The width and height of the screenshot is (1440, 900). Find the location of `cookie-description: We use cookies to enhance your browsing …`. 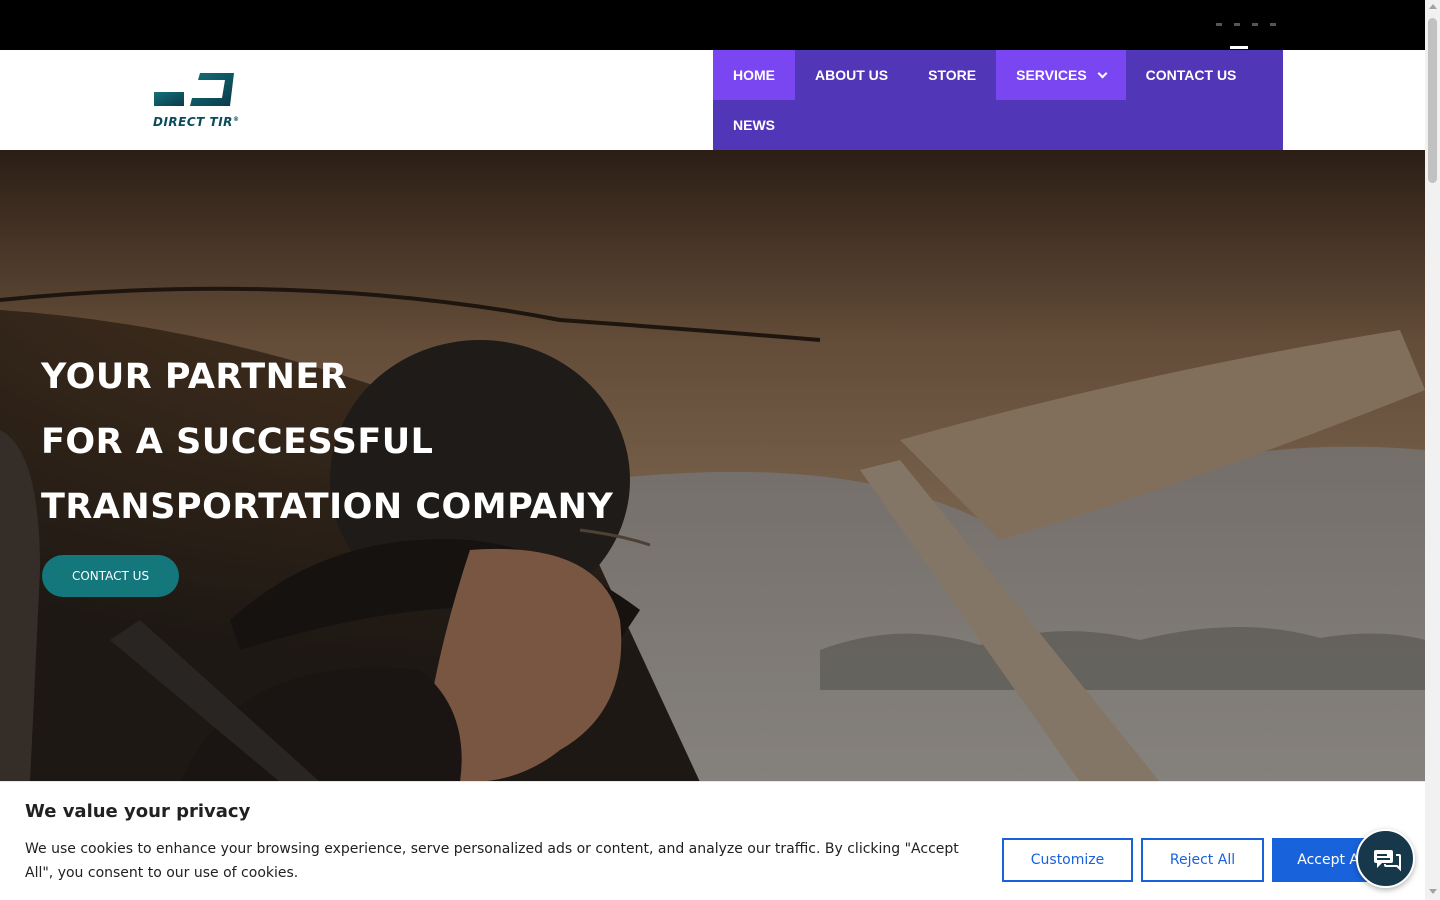

cookie-description: We use cookies to enhance your browsing … is located at coordinates (492, 861).